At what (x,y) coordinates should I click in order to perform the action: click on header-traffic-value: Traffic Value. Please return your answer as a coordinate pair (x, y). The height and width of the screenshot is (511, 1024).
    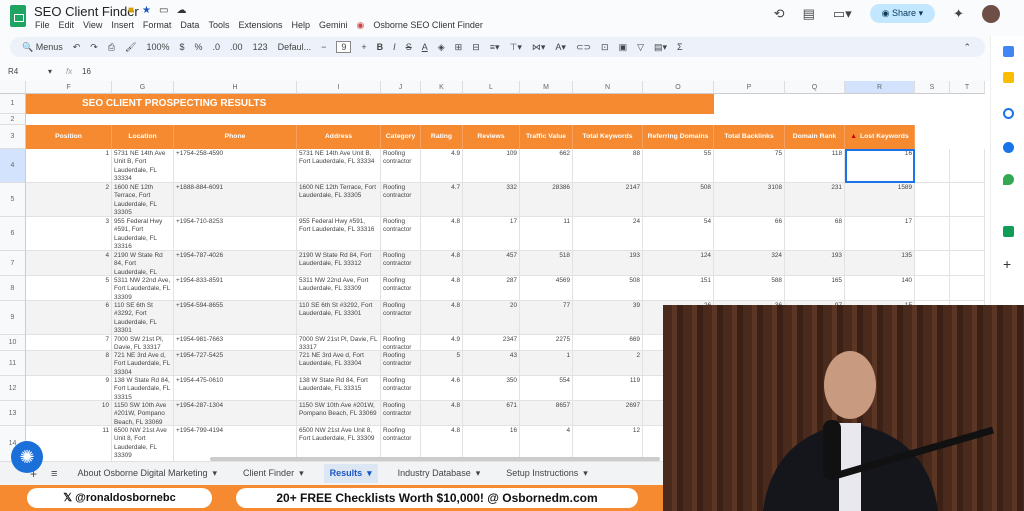
    Looking at the image, I should click on (546, 137).